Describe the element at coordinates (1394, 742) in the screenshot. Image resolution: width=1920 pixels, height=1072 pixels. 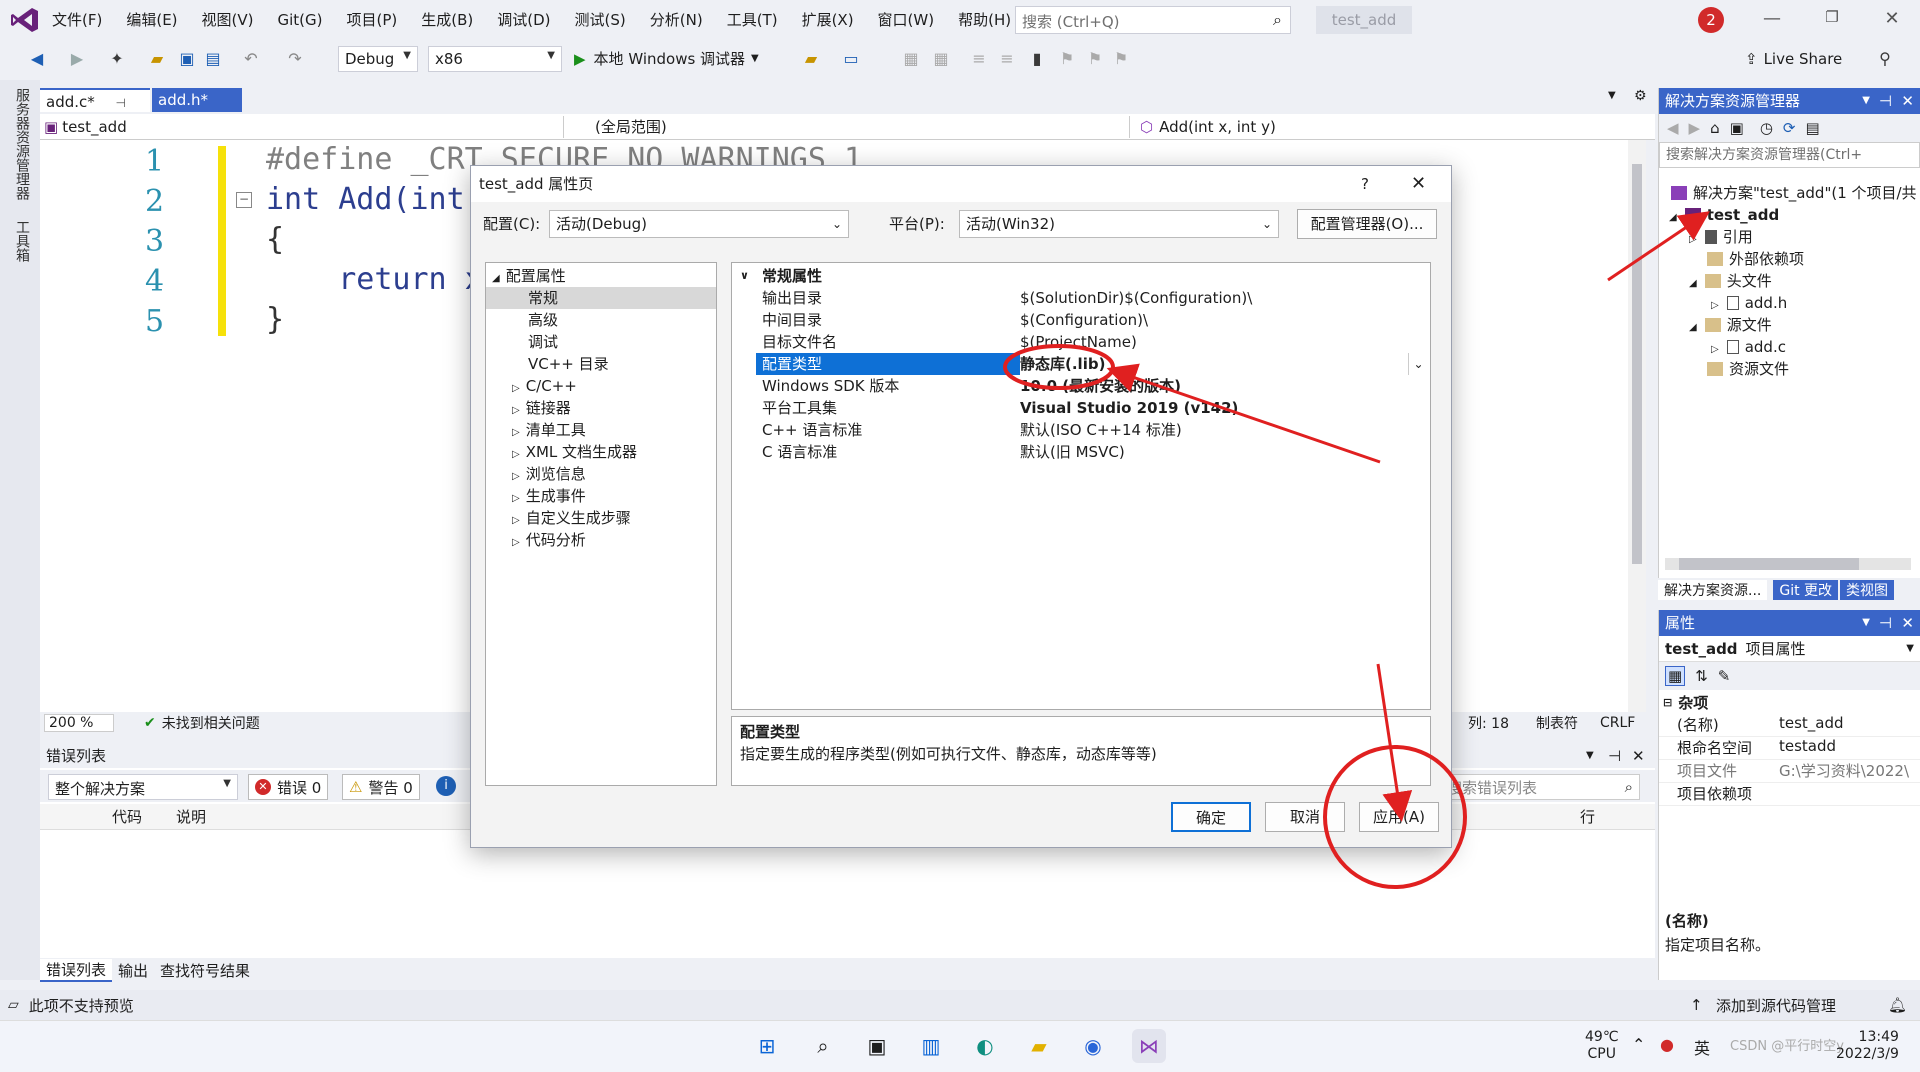
I see `annotation-arrow-apply` at that location.